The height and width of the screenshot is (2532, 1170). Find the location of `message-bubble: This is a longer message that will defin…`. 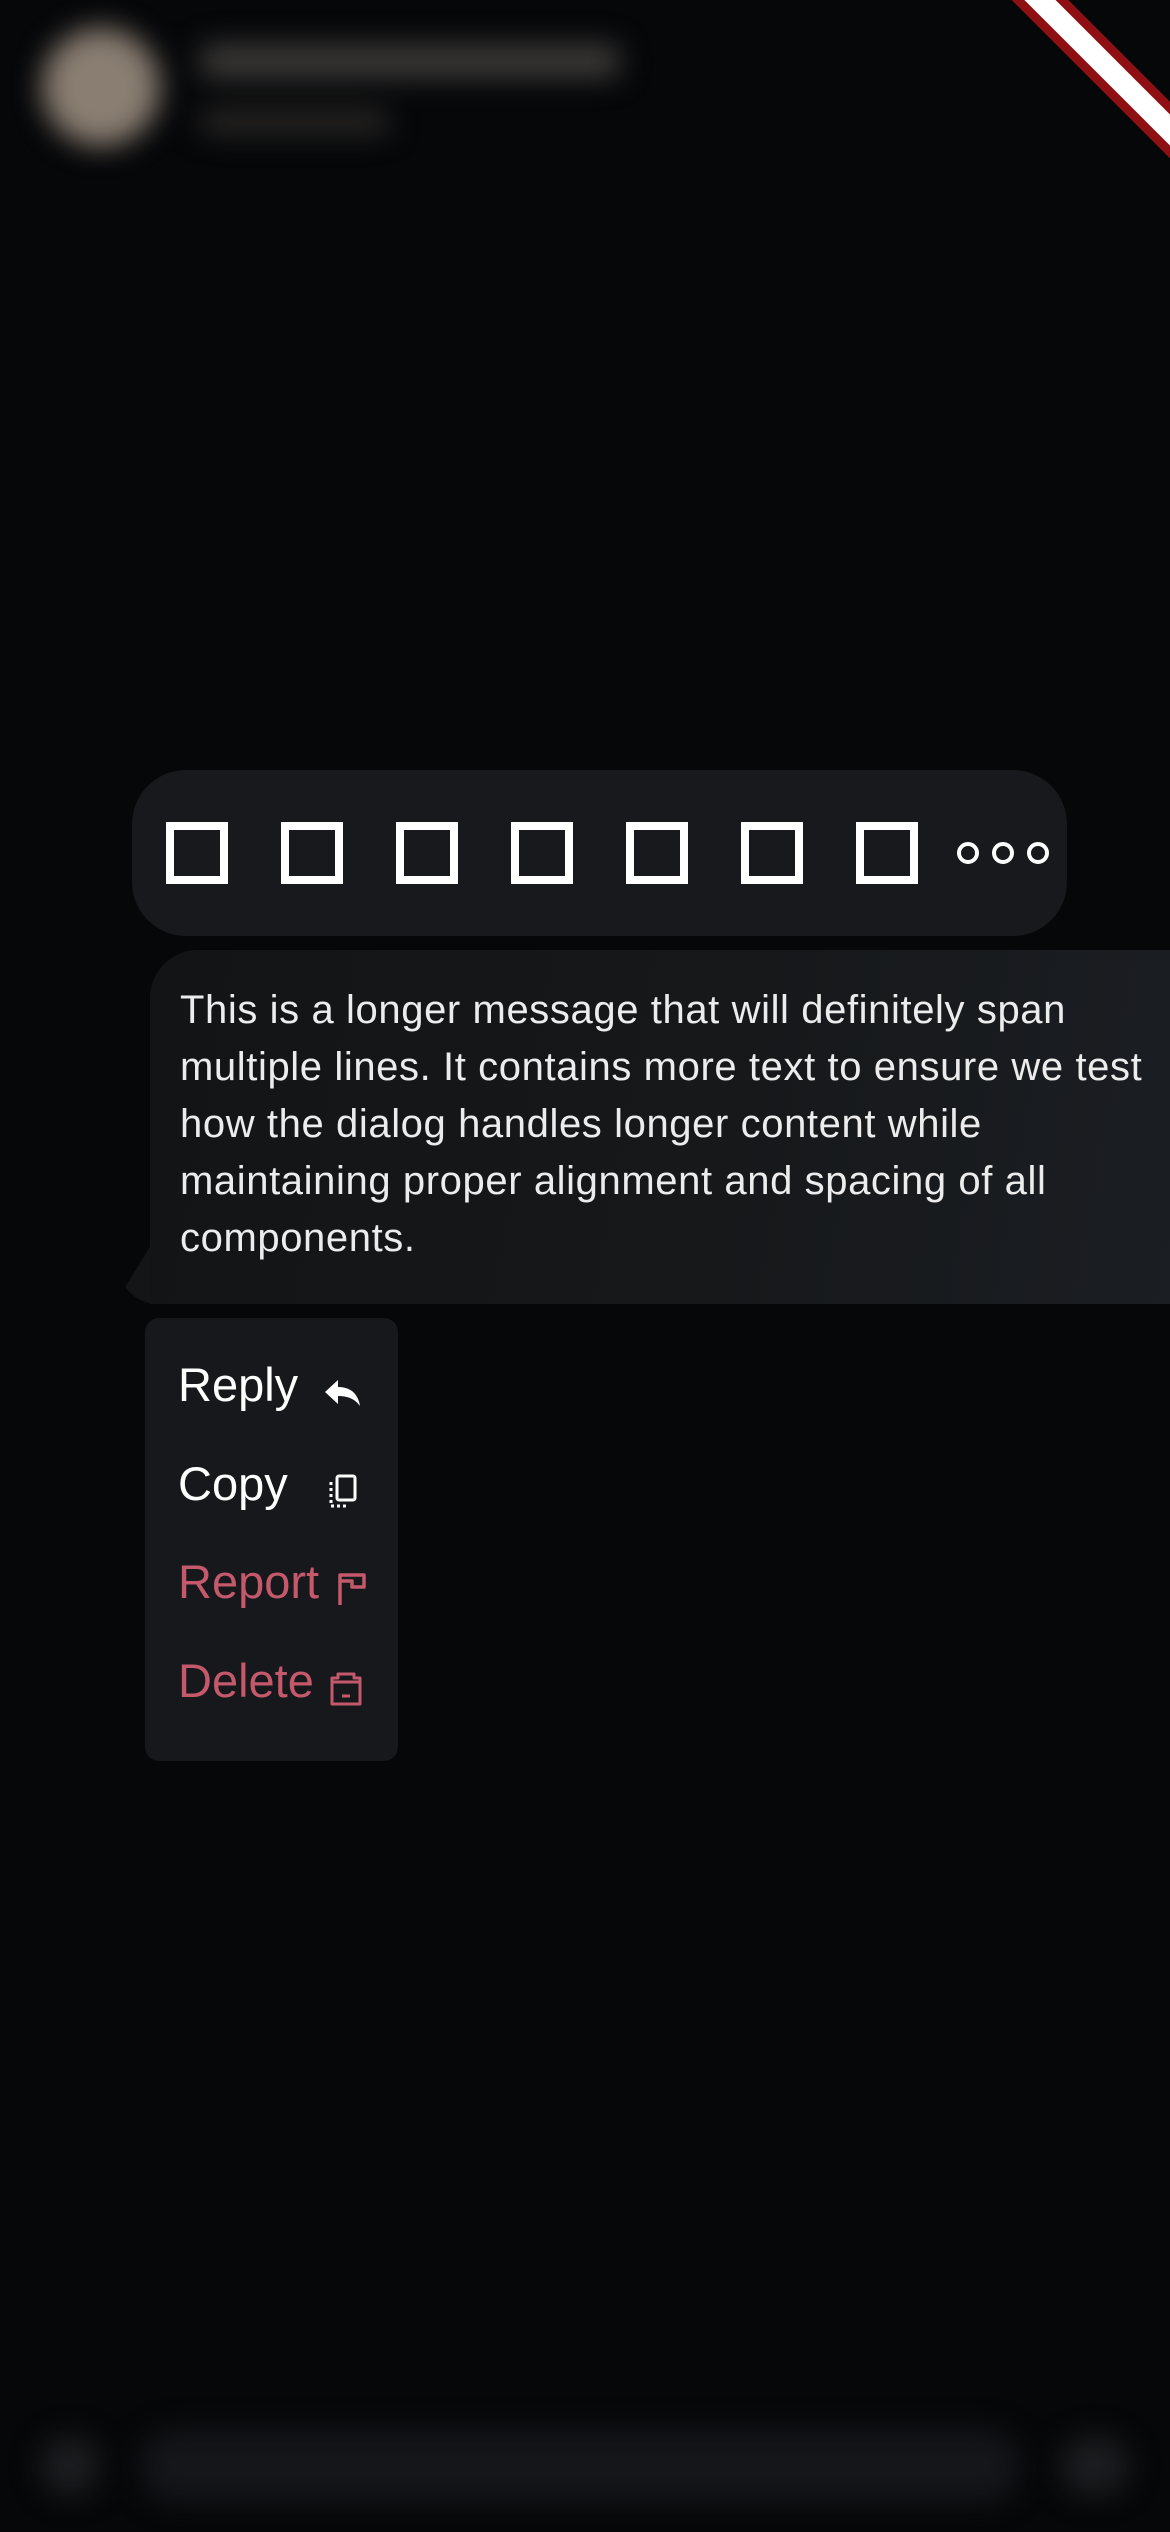

message-bubble: This is a longer message that will defin… is located at coordinates (660, 1127).